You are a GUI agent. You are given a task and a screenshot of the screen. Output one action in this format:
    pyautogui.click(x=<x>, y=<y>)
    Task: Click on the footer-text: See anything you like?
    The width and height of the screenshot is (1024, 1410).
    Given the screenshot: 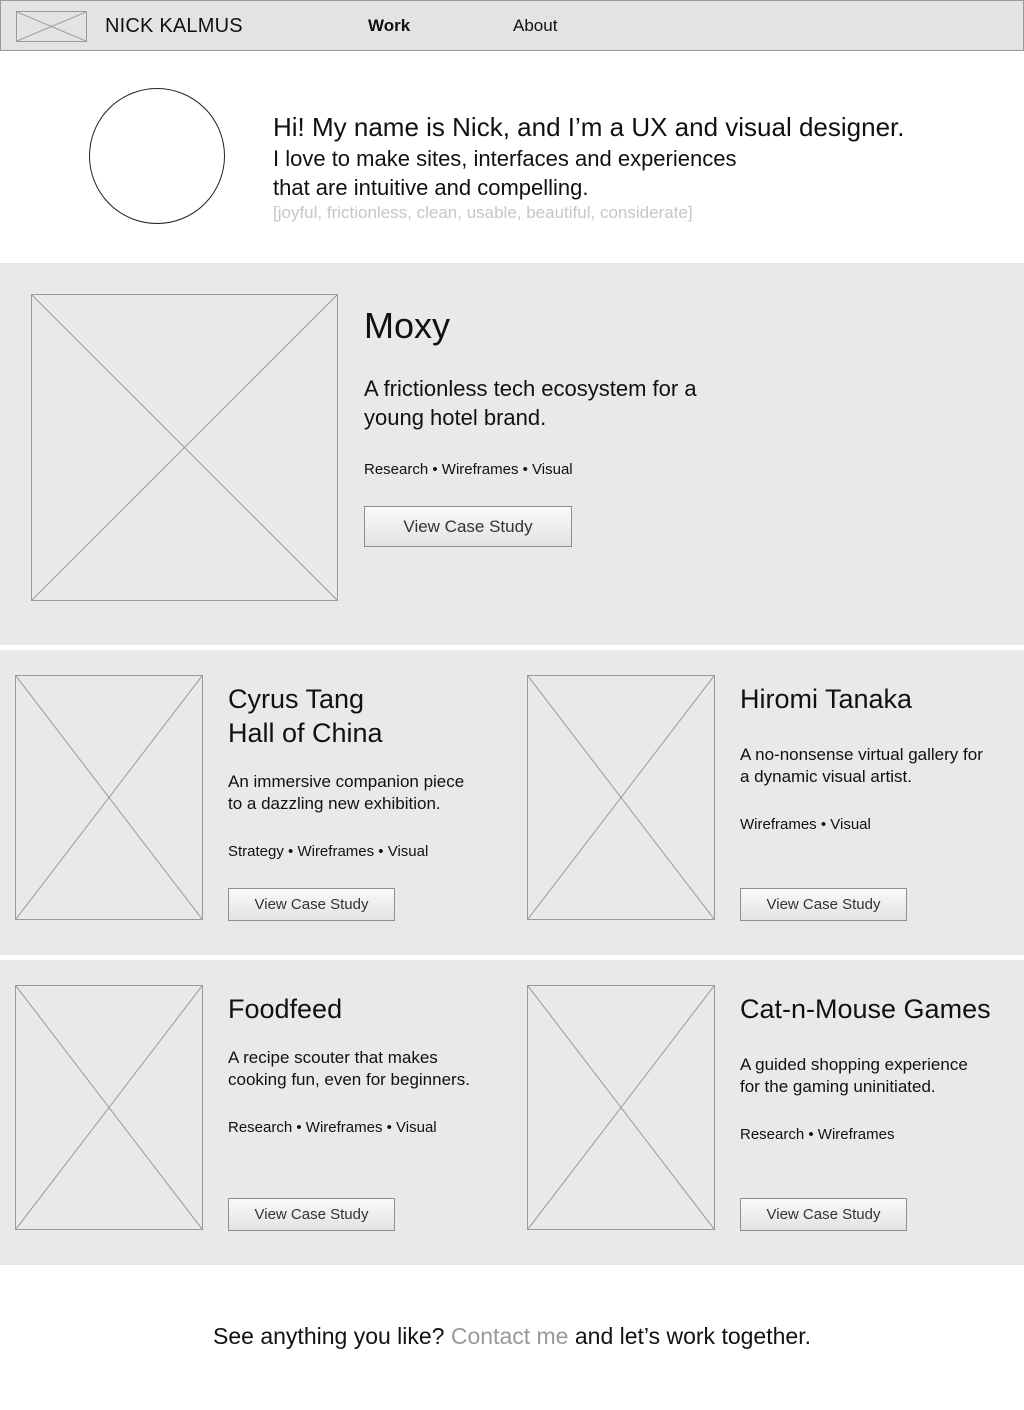 What is the action you would take?
    pyautogui.click(x=332, y=1336)
    